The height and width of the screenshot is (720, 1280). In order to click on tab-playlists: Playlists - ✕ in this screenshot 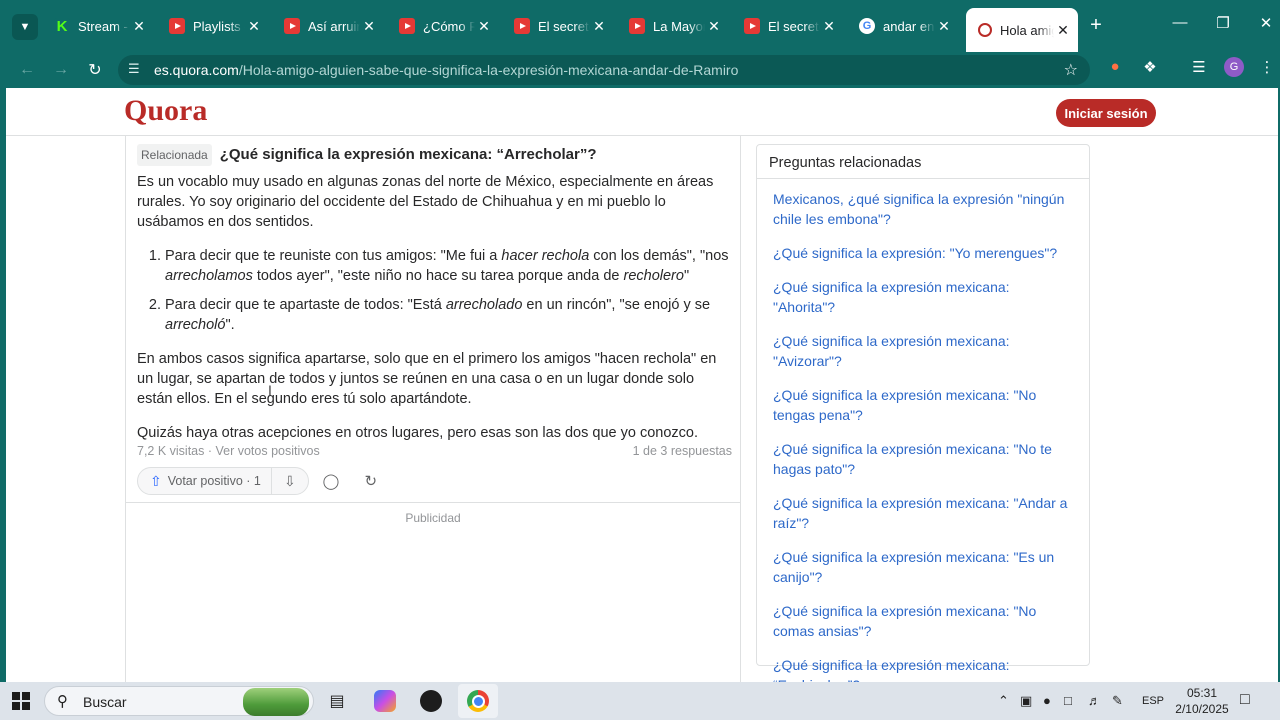, I will do `click(213, 26)`.